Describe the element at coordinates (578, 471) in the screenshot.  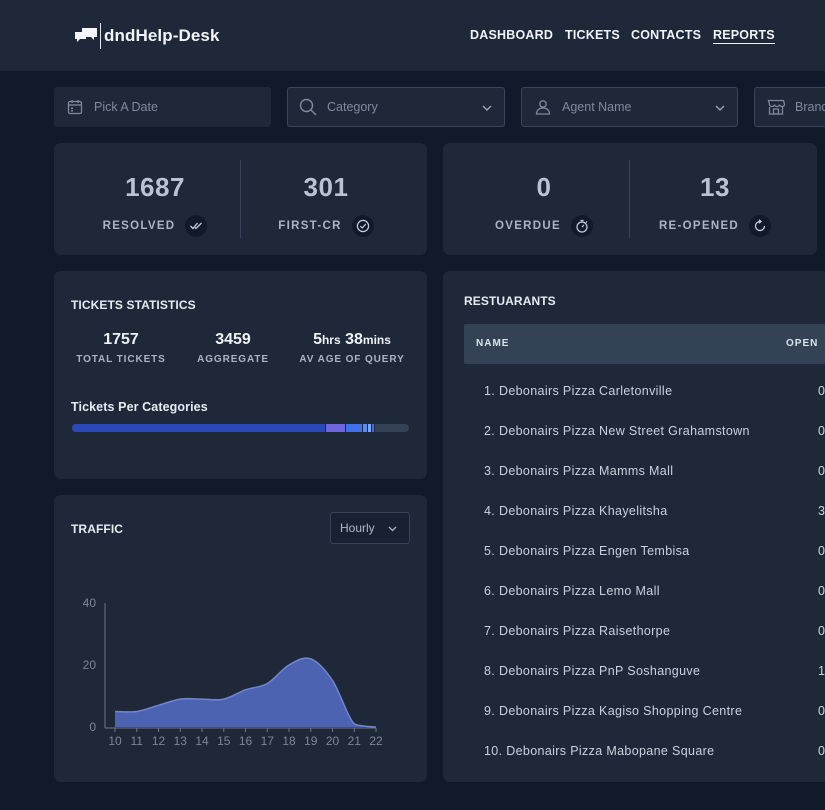
I see `table-row-name: 3. Debonairs Pizza Mamms Mall` at that location.